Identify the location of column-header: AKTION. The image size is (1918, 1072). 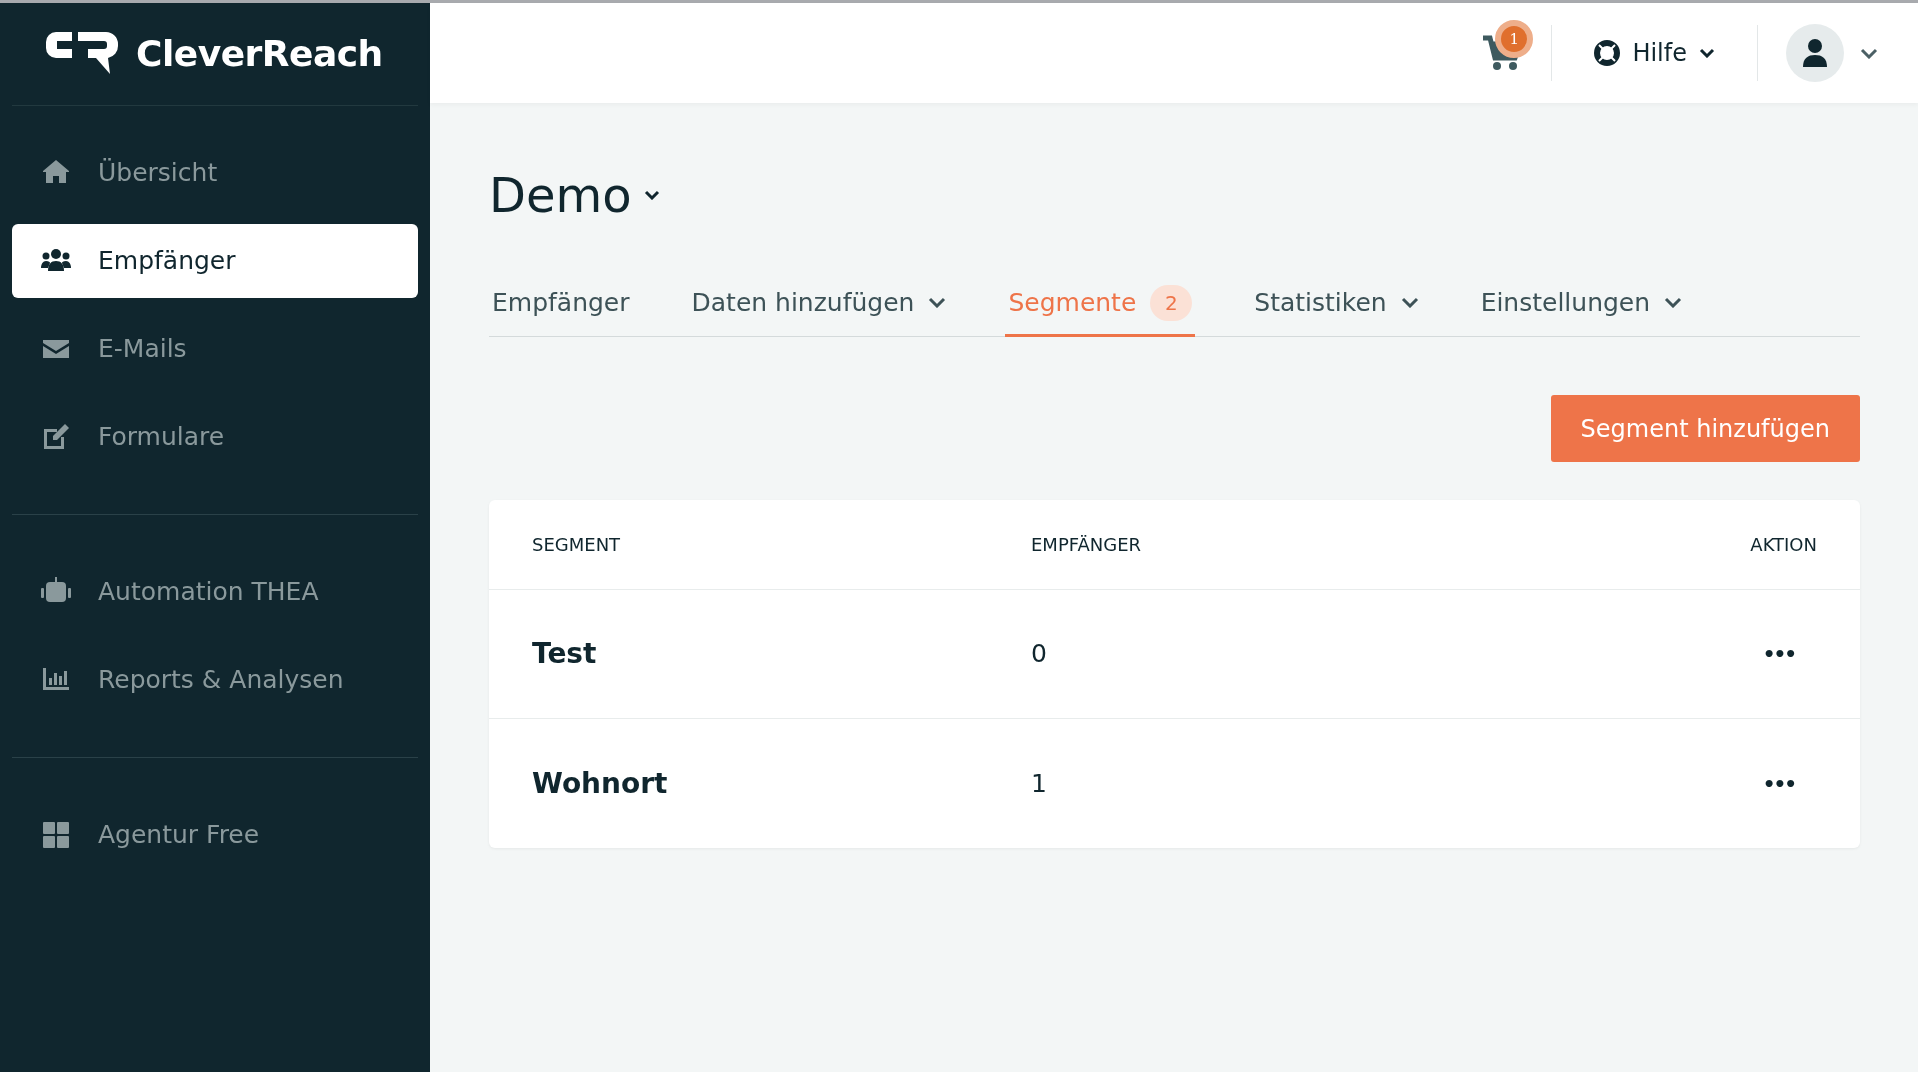
(1783, 545).